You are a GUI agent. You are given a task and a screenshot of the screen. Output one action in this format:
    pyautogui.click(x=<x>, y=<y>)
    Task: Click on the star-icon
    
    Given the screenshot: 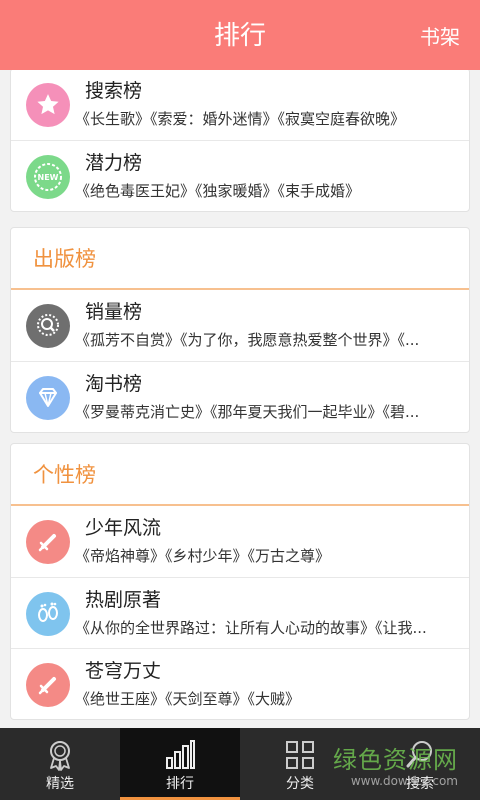 What is the action you would take?
    pyautogui.click(x=48, y=105)
    